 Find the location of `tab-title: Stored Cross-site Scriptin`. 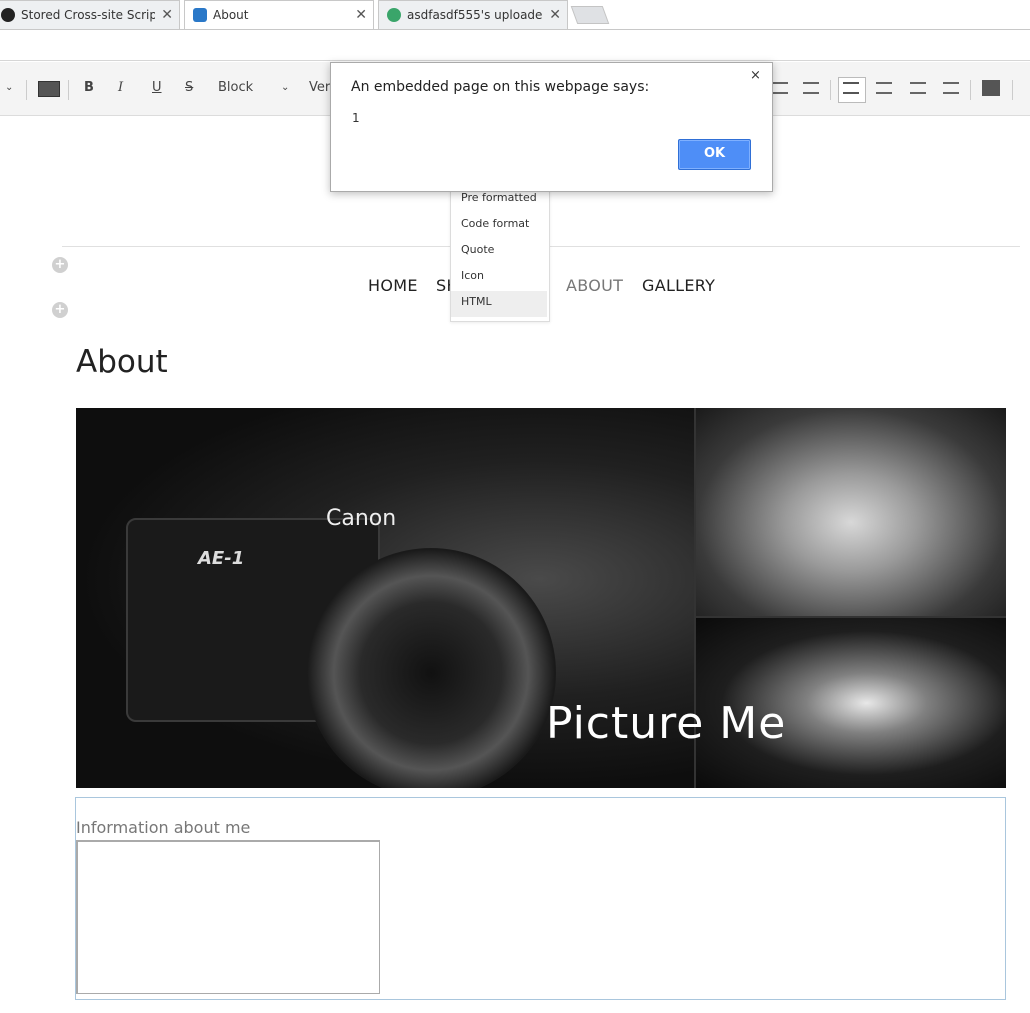

tab-title: Stored Cross-site Scriptin is located at coordinates (88, 15).